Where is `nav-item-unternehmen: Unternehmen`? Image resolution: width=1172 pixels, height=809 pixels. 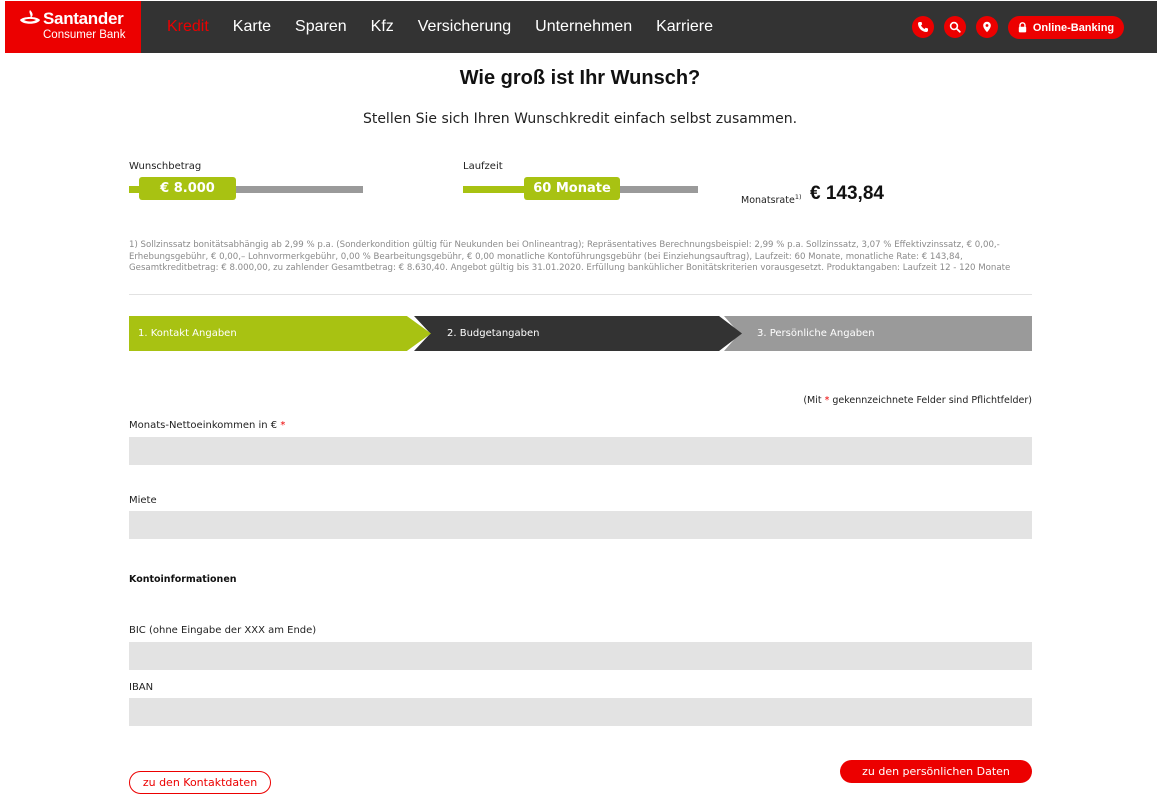
nav-item-unternehmen: Unternehmen is located at coordinates (583, 27).